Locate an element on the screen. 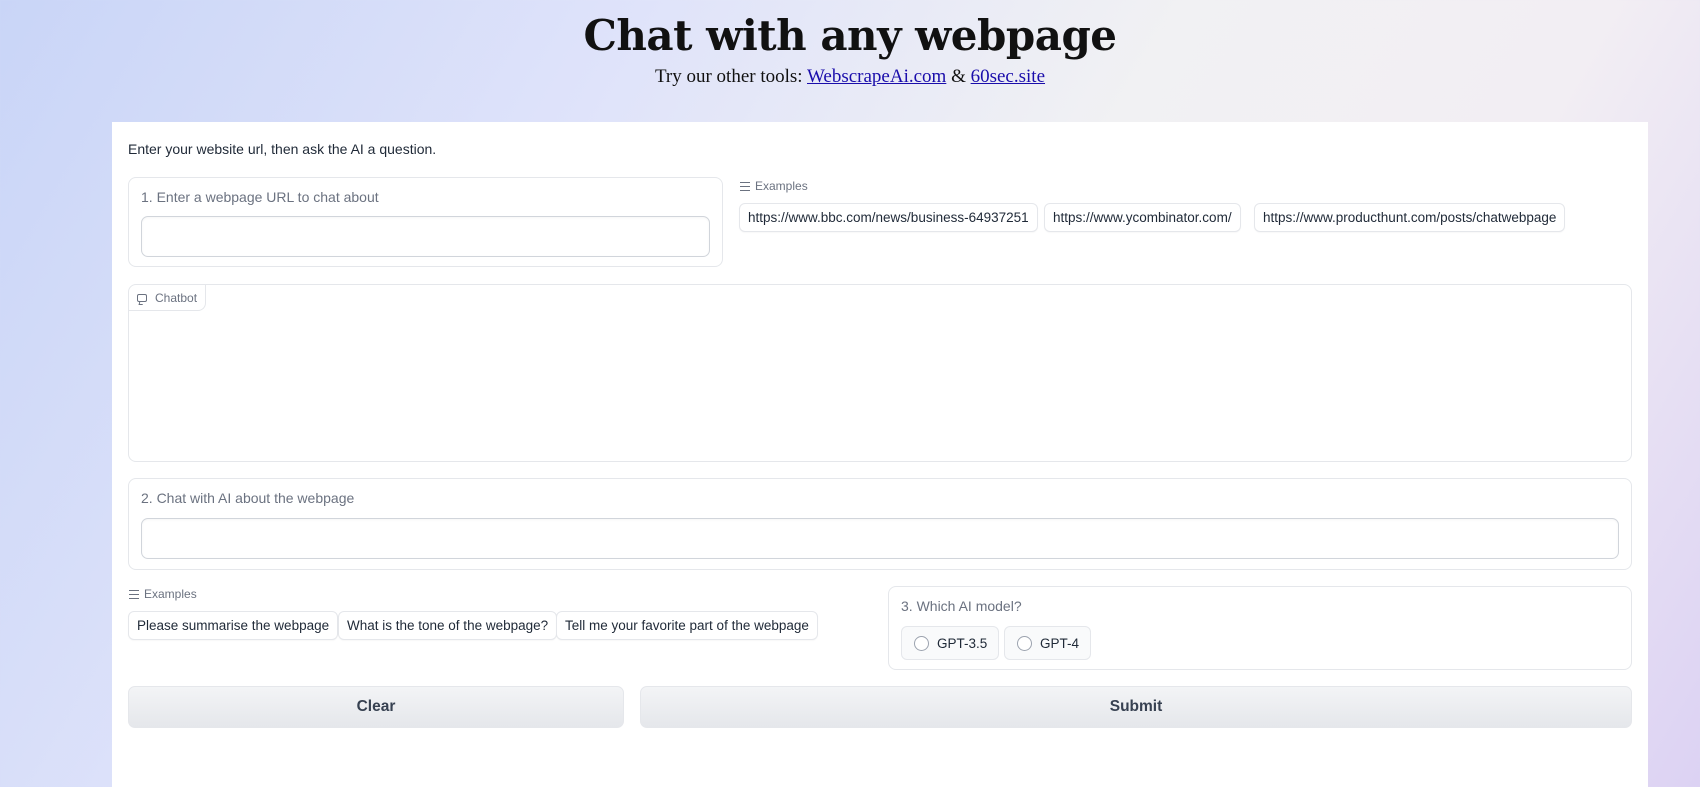 The height and width of the screenshot is (787, 1700). url-example-ycombinator: https://www.ycombinator.com/ is located at coordinates (1142, 217).